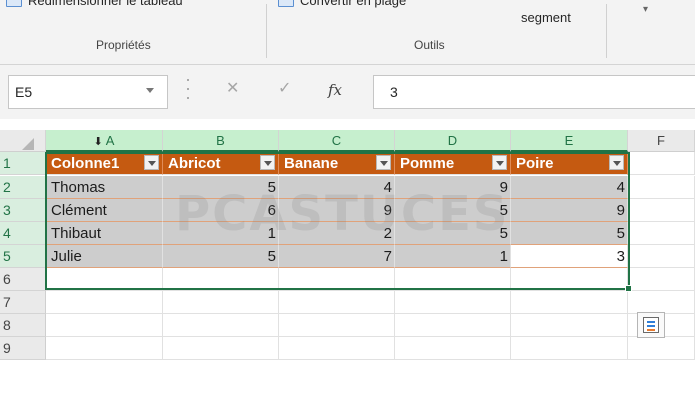 This screenshot has width=695, height=409. I want to click on check-icon: ✓, so click(284, 88).